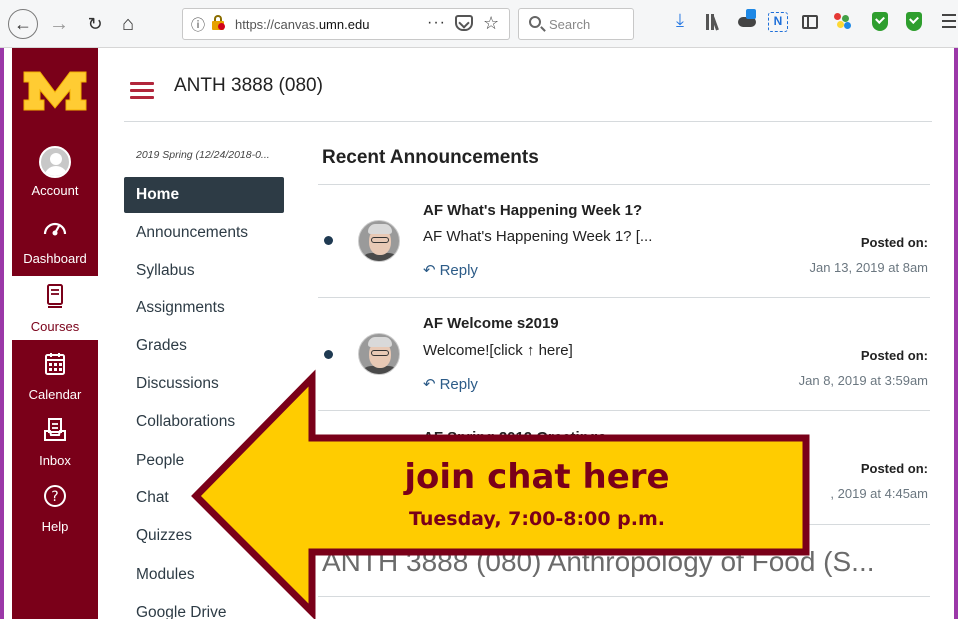  Describe the element at coordinates (685, 20) in the screenshot. I see `download-icon: ⤓` at that location.